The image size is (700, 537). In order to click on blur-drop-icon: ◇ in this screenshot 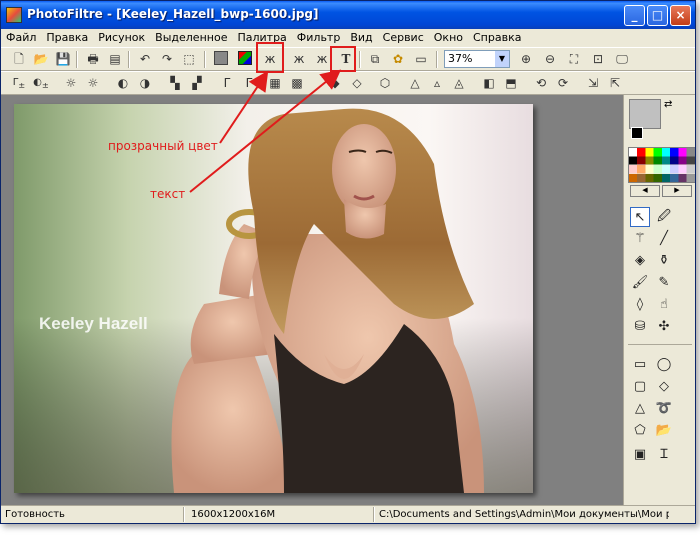, I will do `click(357, 83)`.